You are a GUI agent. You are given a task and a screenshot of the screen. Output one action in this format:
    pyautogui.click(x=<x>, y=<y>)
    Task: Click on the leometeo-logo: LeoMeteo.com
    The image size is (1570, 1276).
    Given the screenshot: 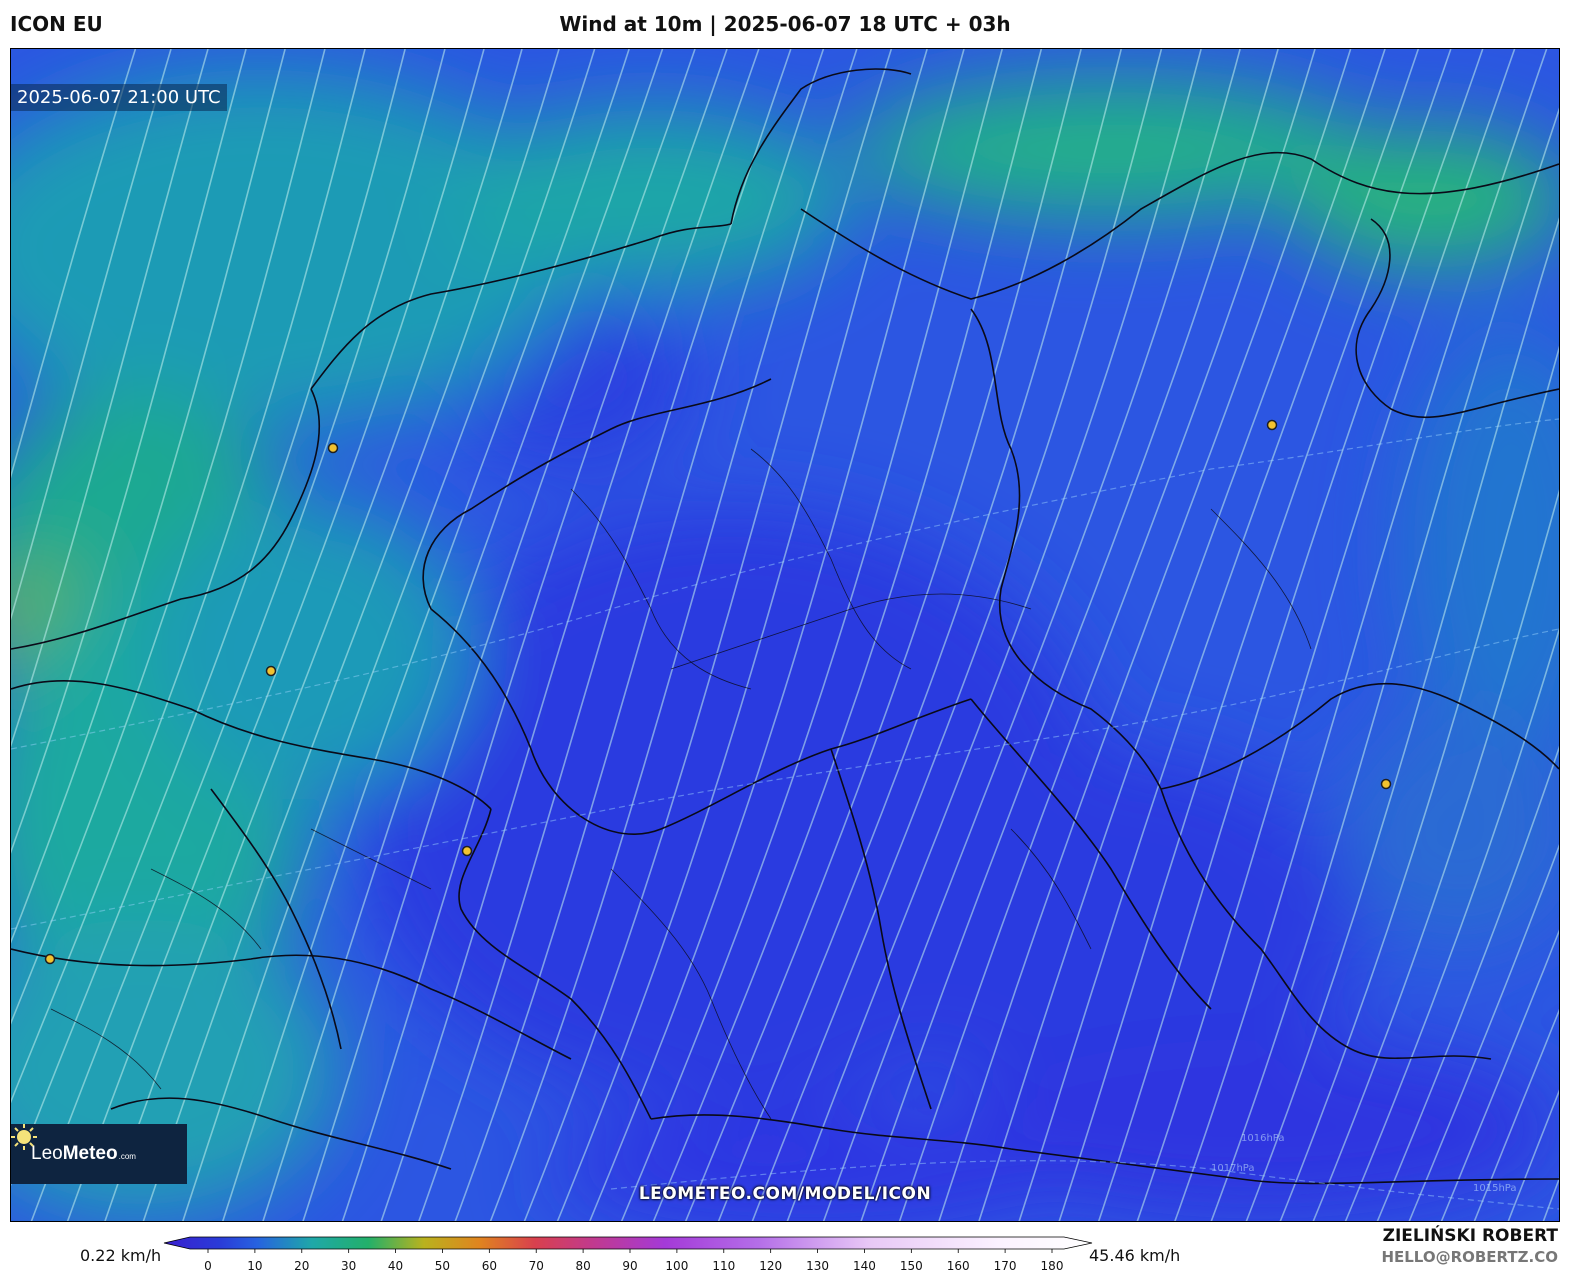 What is the action you would take?
    pyautogui.click(x=99, y=1154)
    